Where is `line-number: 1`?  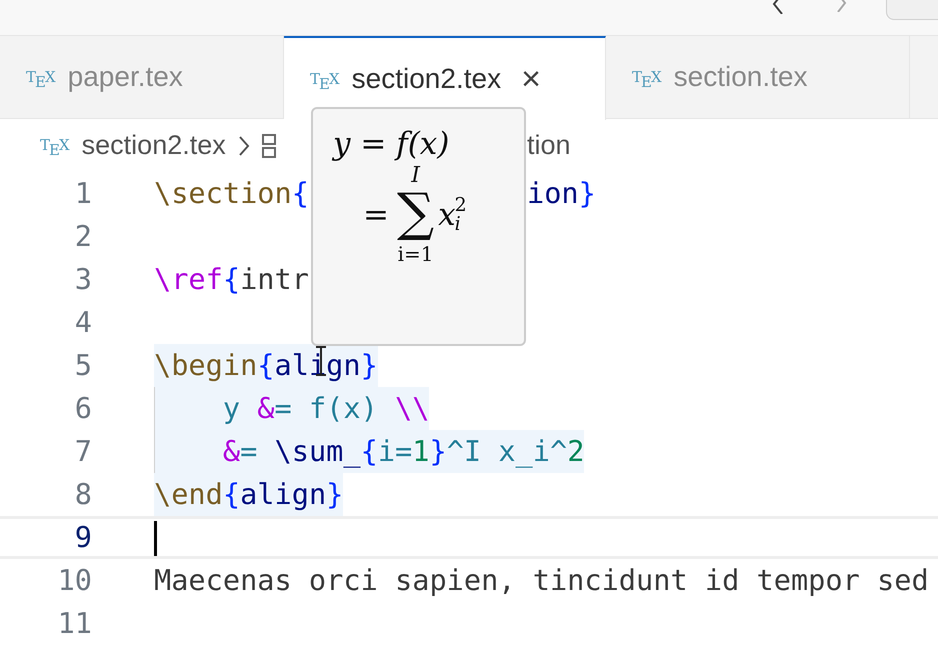
line-number: 1 is located at coordinates (83, 193).